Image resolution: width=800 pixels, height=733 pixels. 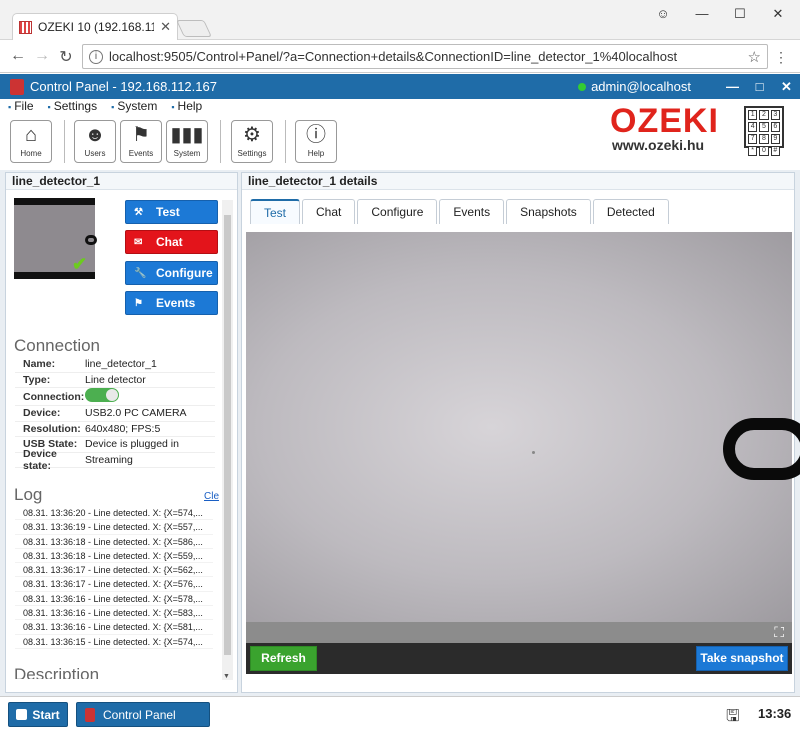 I want to click on refresh-button: Refresh, so click(x=283, y=658).